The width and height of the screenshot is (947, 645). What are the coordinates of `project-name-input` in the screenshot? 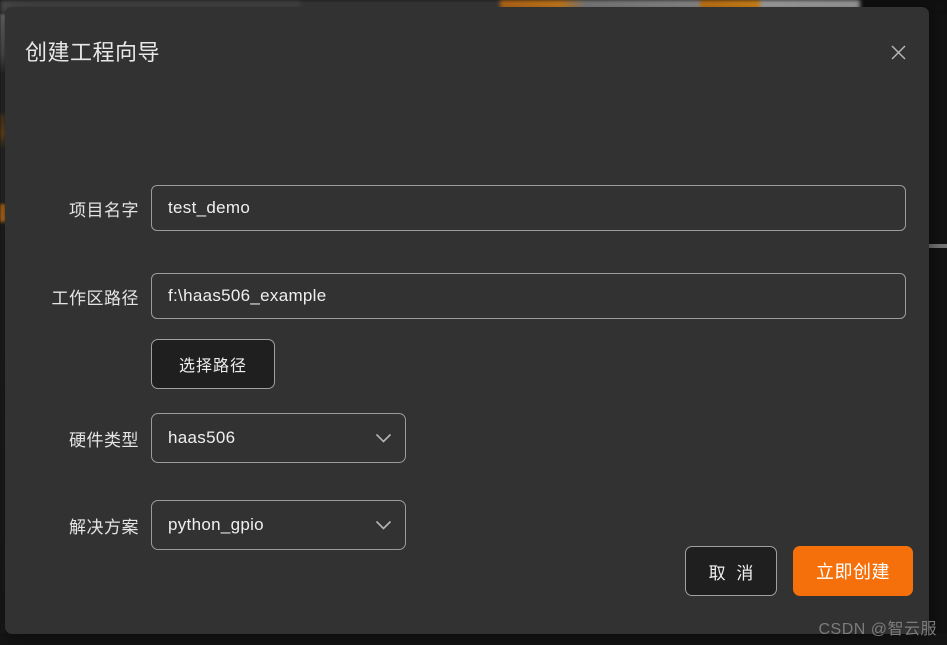 It's located at (528, 208).